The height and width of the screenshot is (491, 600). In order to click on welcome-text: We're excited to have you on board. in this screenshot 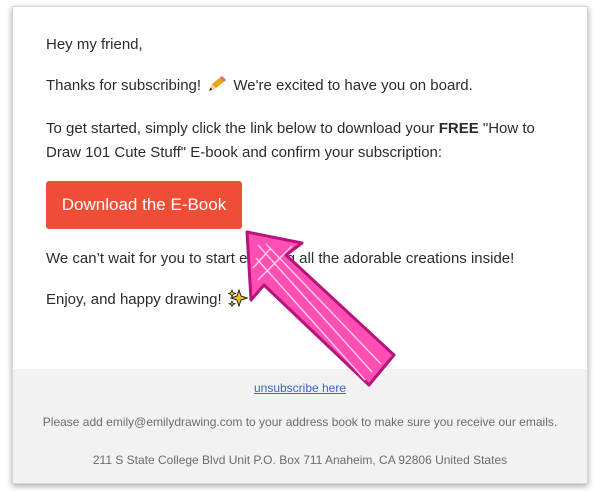, I will do `click(353, 85)`.